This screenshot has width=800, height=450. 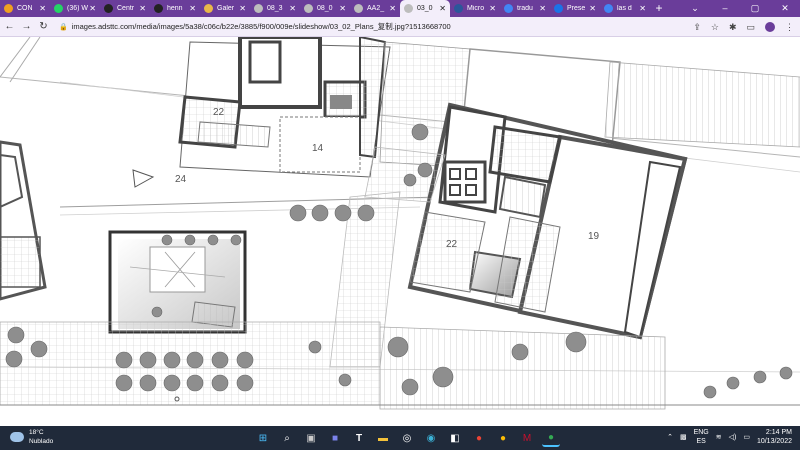 I want to click on windows-start-icon: ⊞, so click(x=263, y=438).